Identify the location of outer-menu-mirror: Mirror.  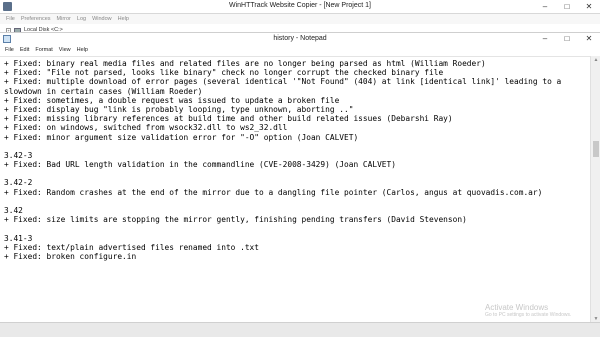
(64, 19).